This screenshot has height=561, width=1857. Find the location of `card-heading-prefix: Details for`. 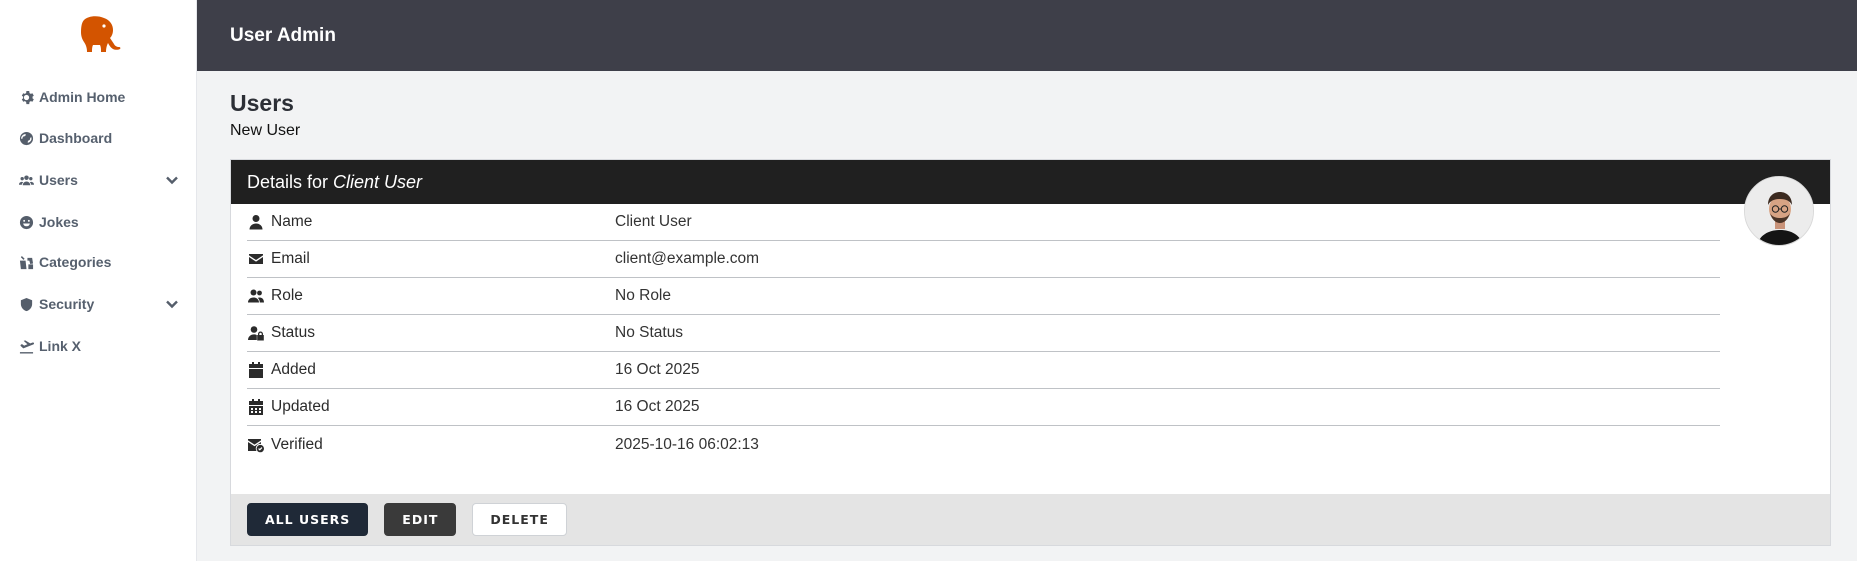

card-heading-prefix: Details for is located at coordinates (288, 181).